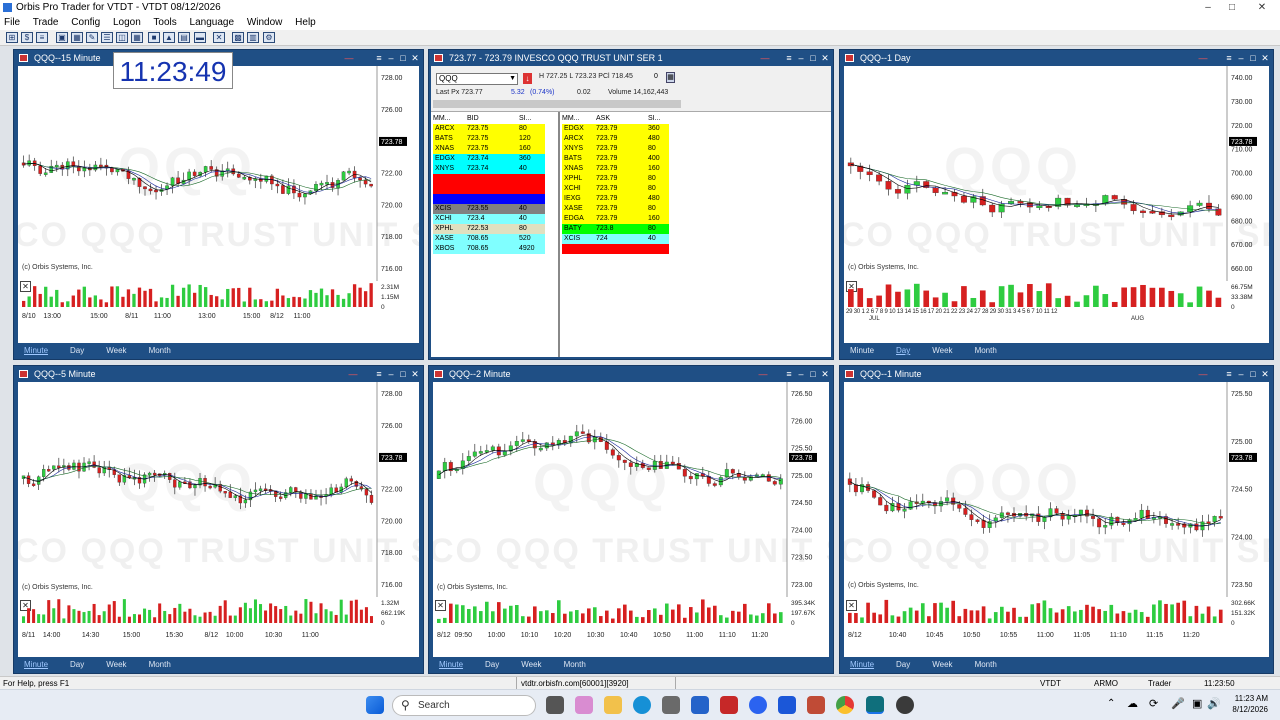  What do you see at coordinates (615, 219) in the screenshot?
I see `ask-row: EDGA 723.79 160` at bounding box center [615, 219].